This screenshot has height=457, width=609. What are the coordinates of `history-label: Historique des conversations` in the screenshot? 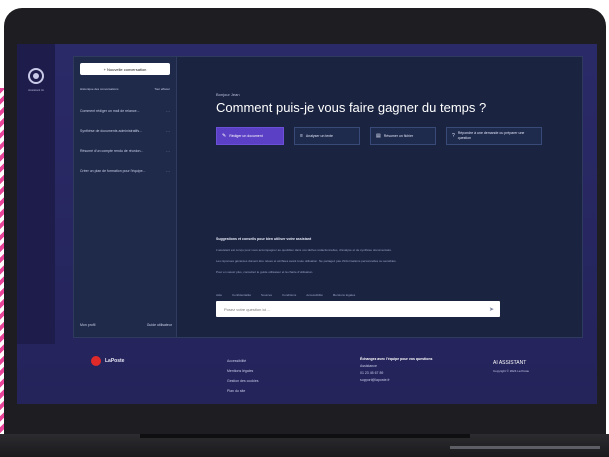 It's located at (99, 89).